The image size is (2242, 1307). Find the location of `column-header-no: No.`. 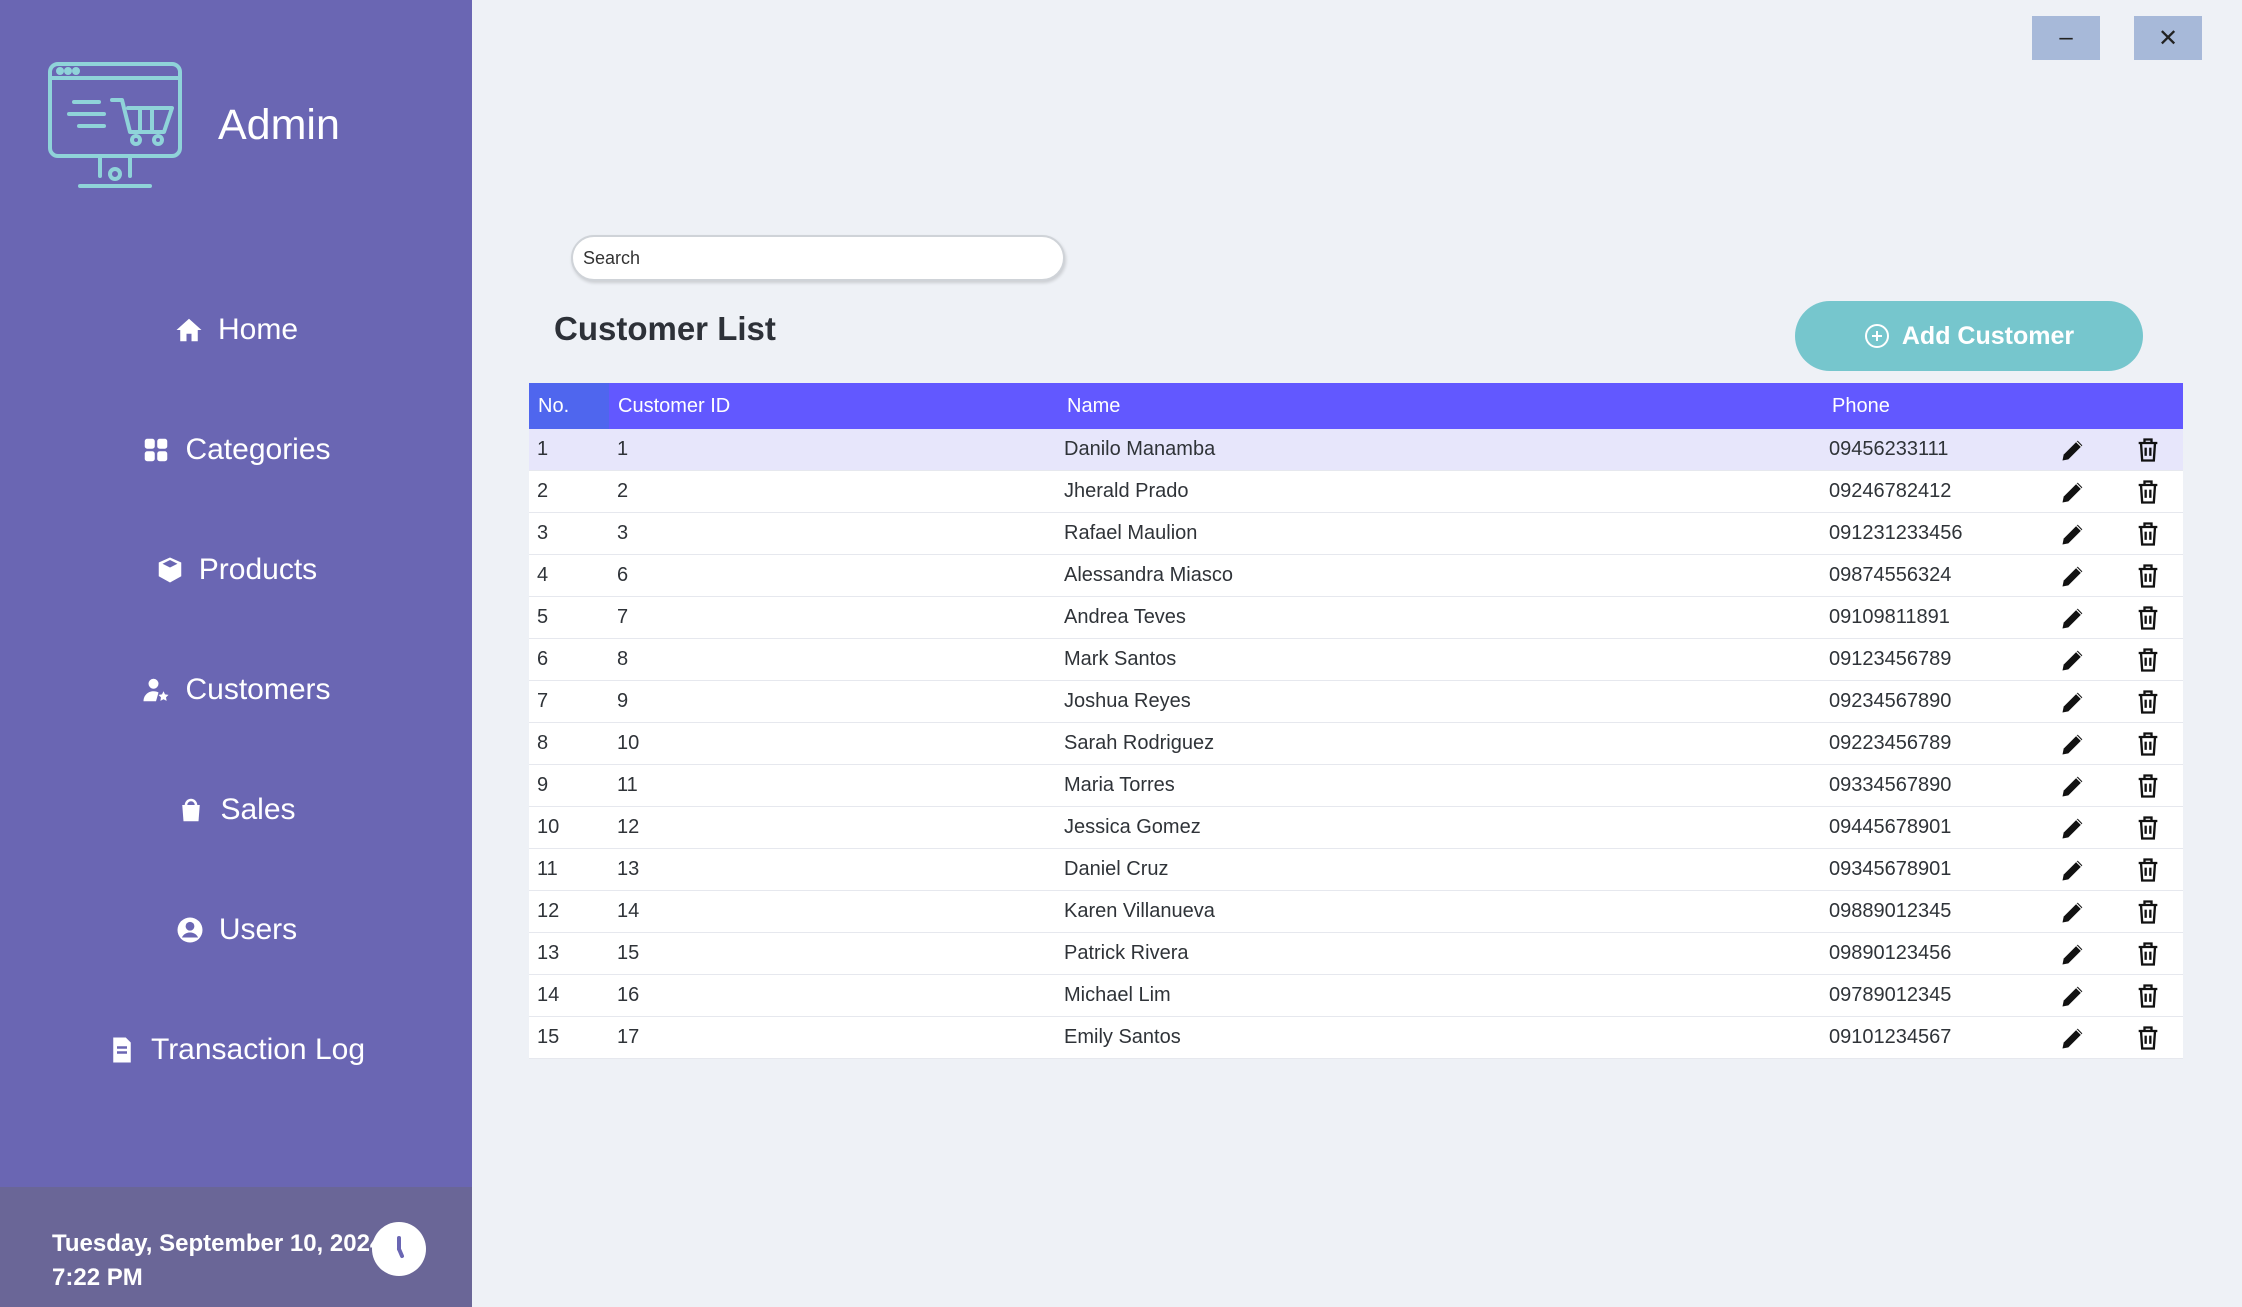

column-header-no: No. is located at coordinates (553, 406).